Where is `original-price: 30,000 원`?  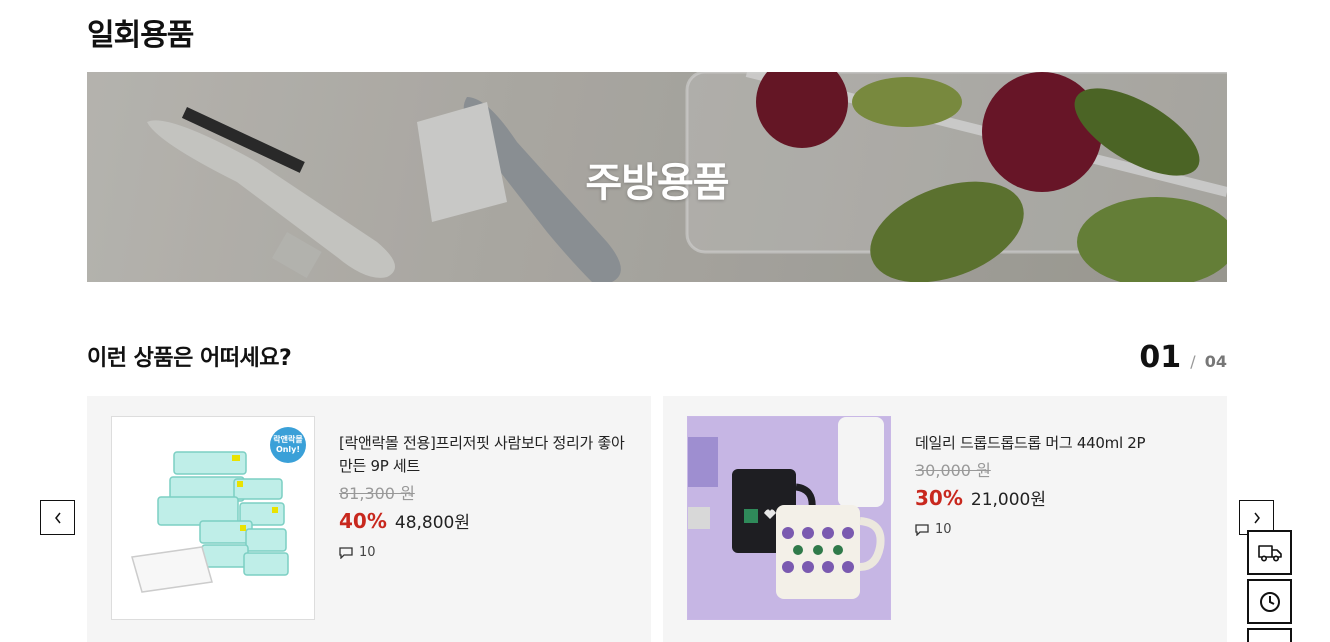 original-price: 30,000 원 is located at coordinates (953, 470).